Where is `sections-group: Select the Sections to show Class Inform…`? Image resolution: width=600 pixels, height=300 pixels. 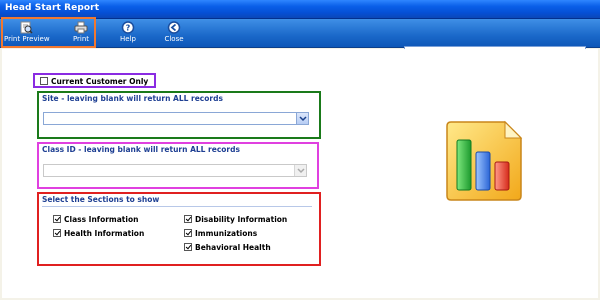 sections-group: Select the Sections to show Class Inform… is located at coordinates (179, 229).